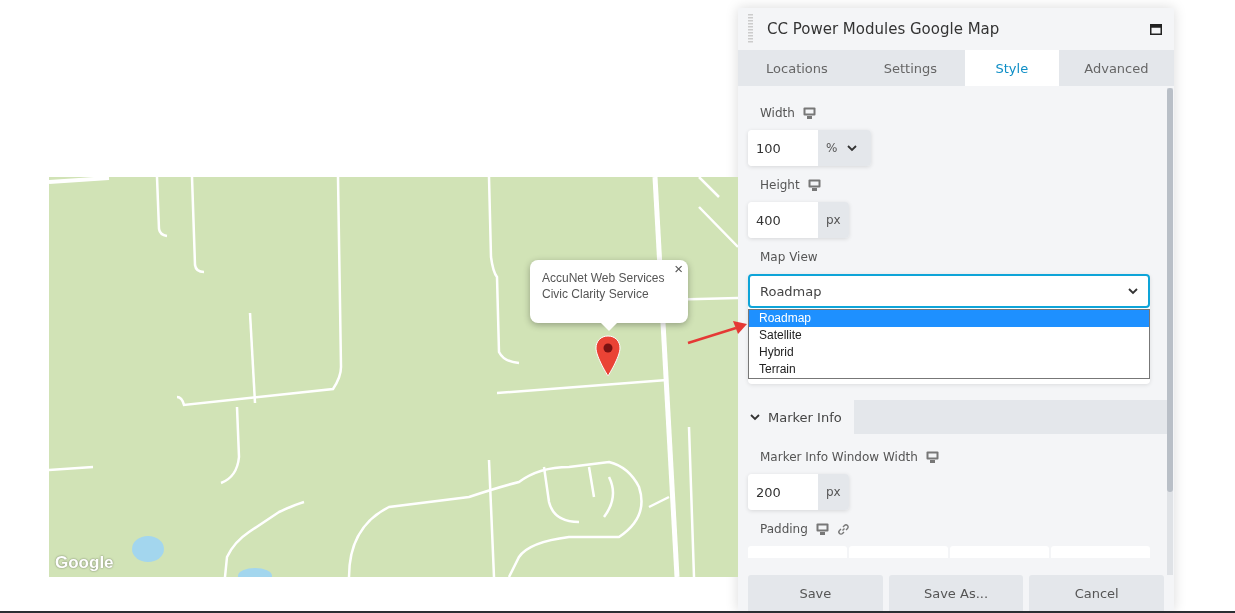 The height and width of the screenshot is (613, 1235). What do you see at coordinates (777, 113) in the screenshot?
I see `field-label: Width` at bounding box center [777, 113].